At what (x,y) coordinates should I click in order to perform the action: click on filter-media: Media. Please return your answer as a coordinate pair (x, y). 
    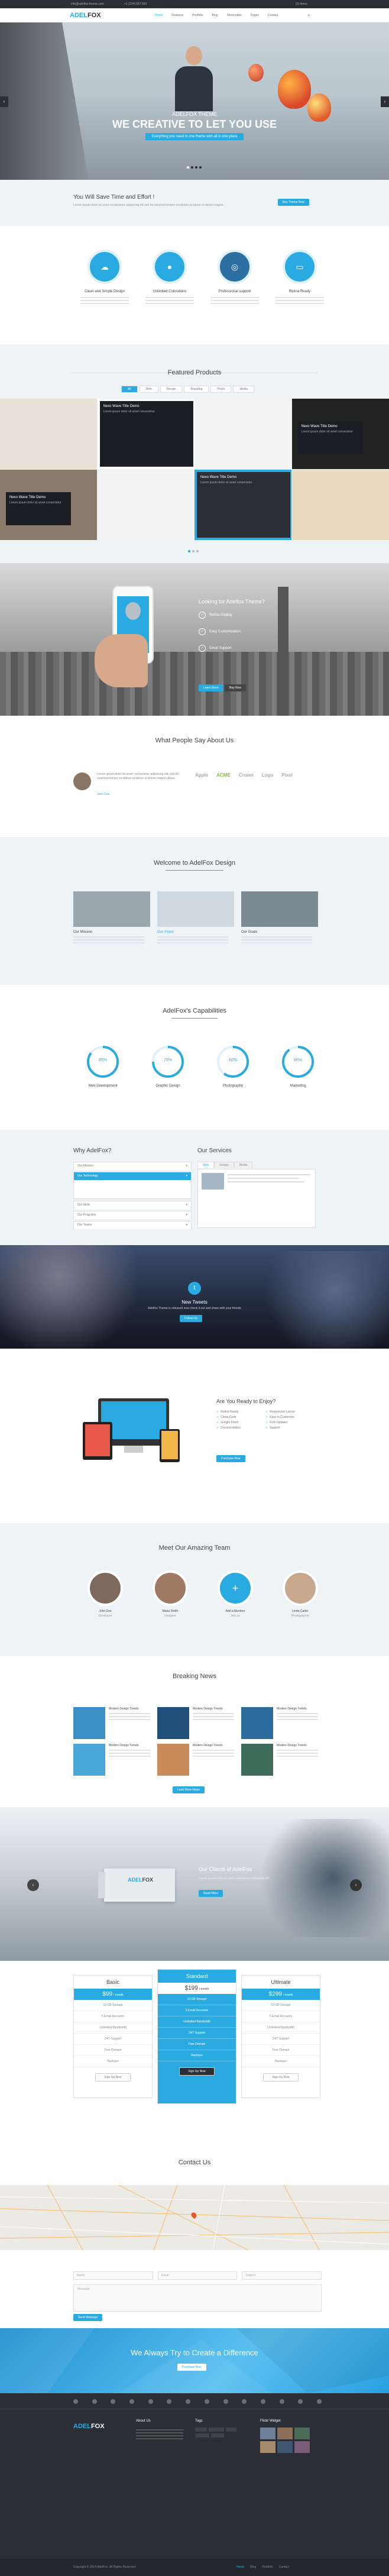
    Looking at the image, I should click on (244, 389).